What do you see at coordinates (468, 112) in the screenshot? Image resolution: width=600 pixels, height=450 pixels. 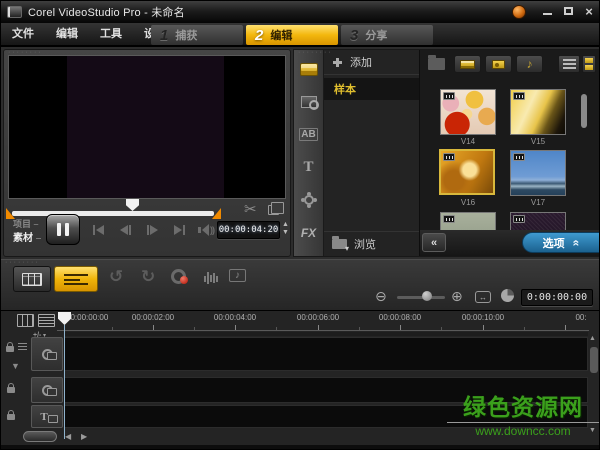 I see `thumbnail-v14` at bounding box center [468, 112].